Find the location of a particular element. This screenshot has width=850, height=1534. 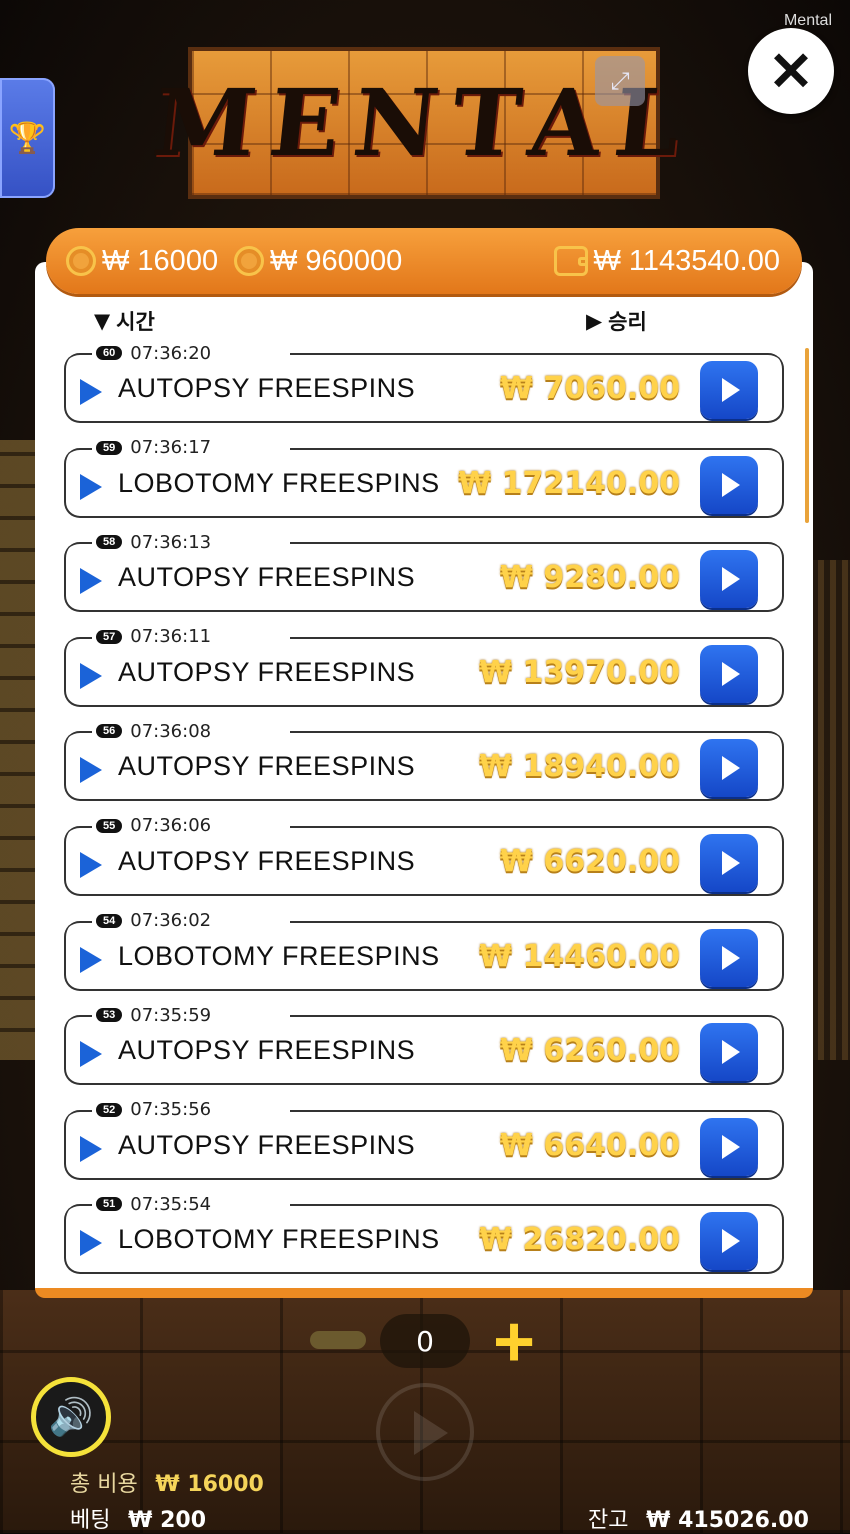

sound-button: 🔊 is located at coordinates (71, 1417).